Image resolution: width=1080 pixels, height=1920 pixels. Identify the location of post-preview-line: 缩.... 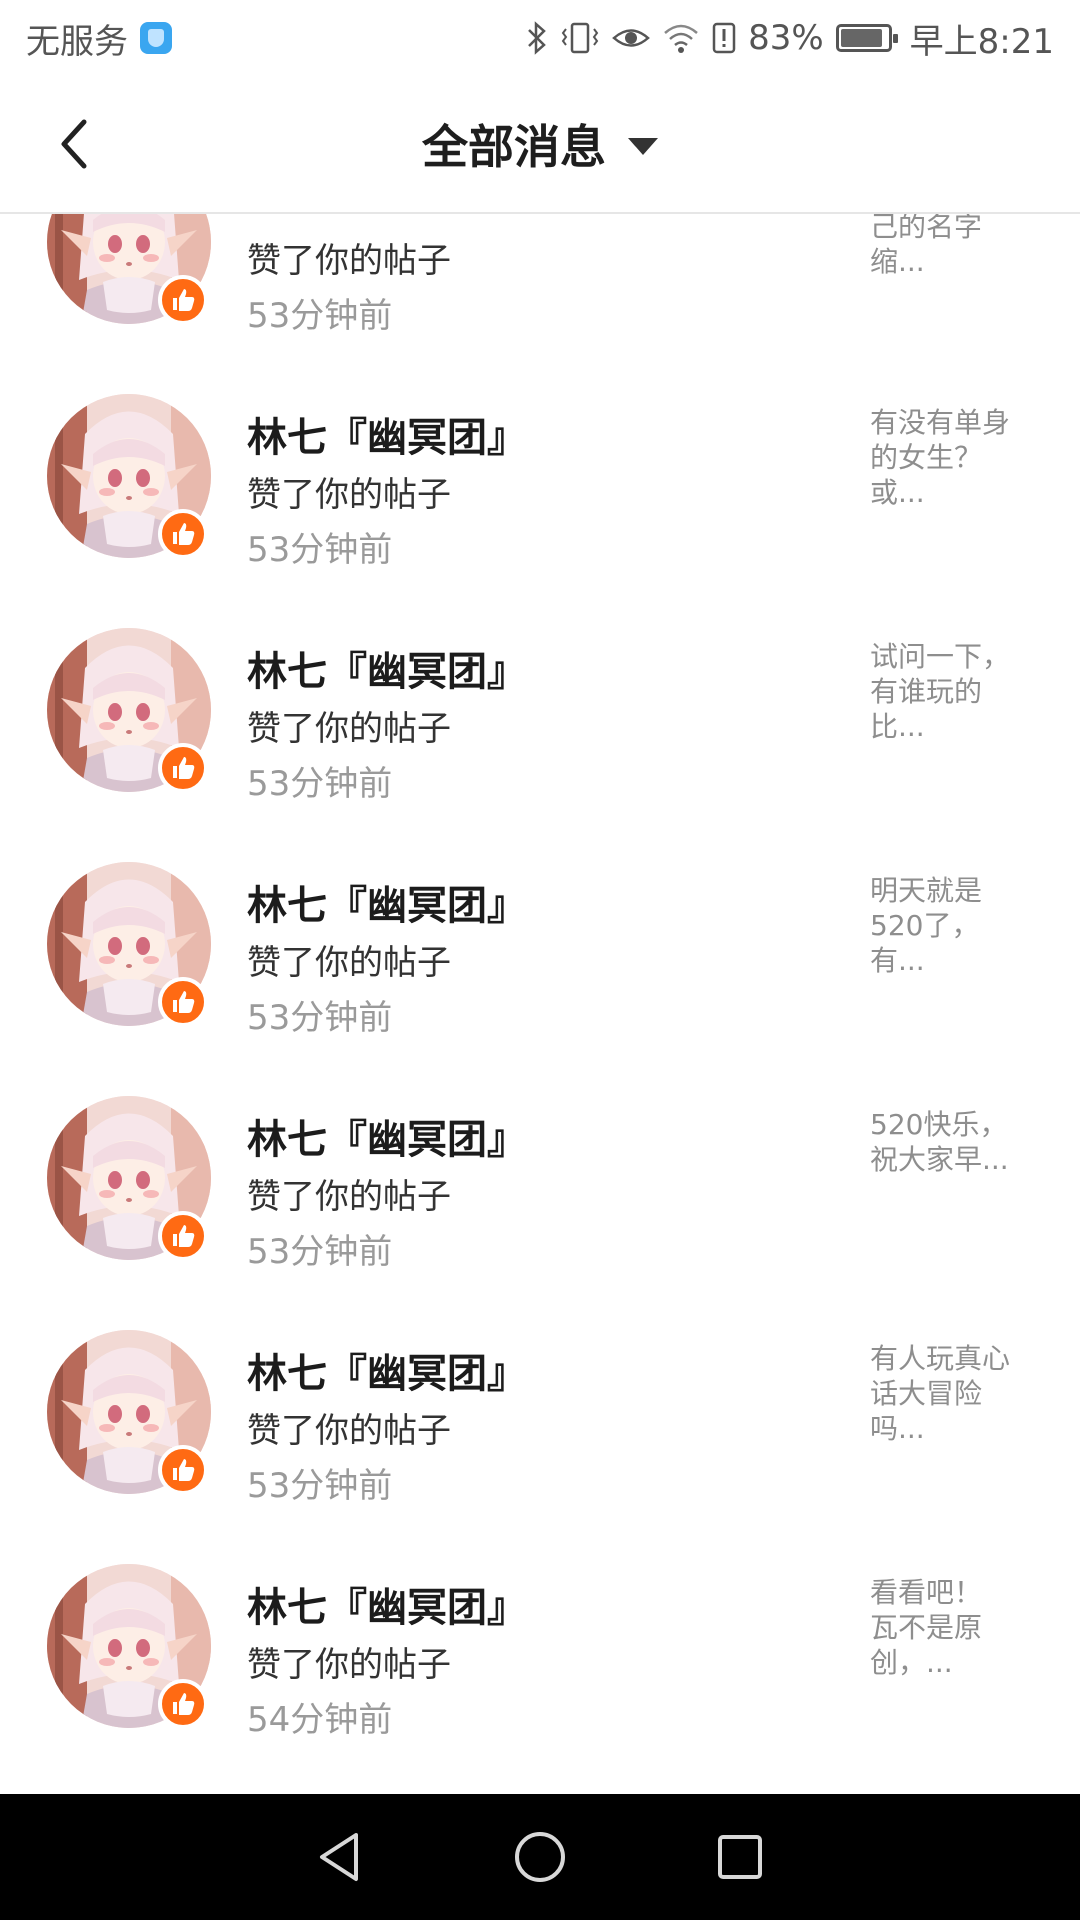
(897, 261).